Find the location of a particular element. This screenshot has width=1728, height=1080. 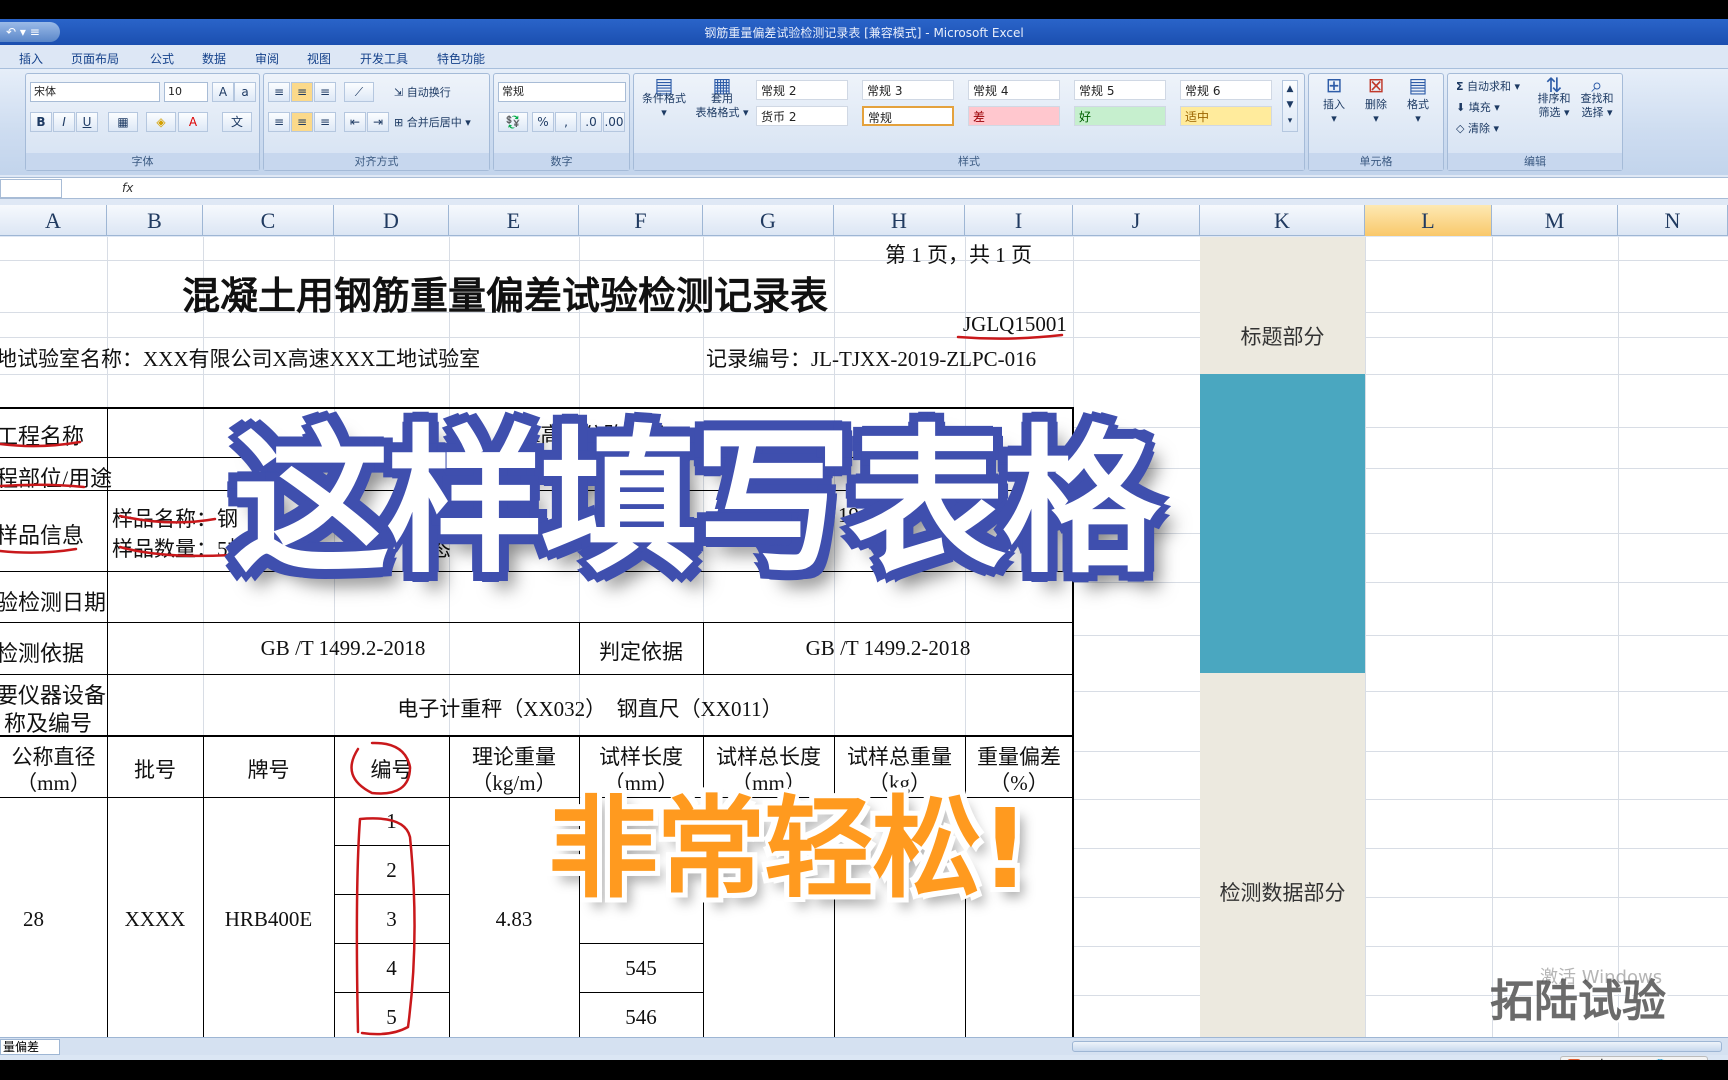

find-select-button: ⌕ 查找和 选择 ▾ is located at coordinates (1597, 97).